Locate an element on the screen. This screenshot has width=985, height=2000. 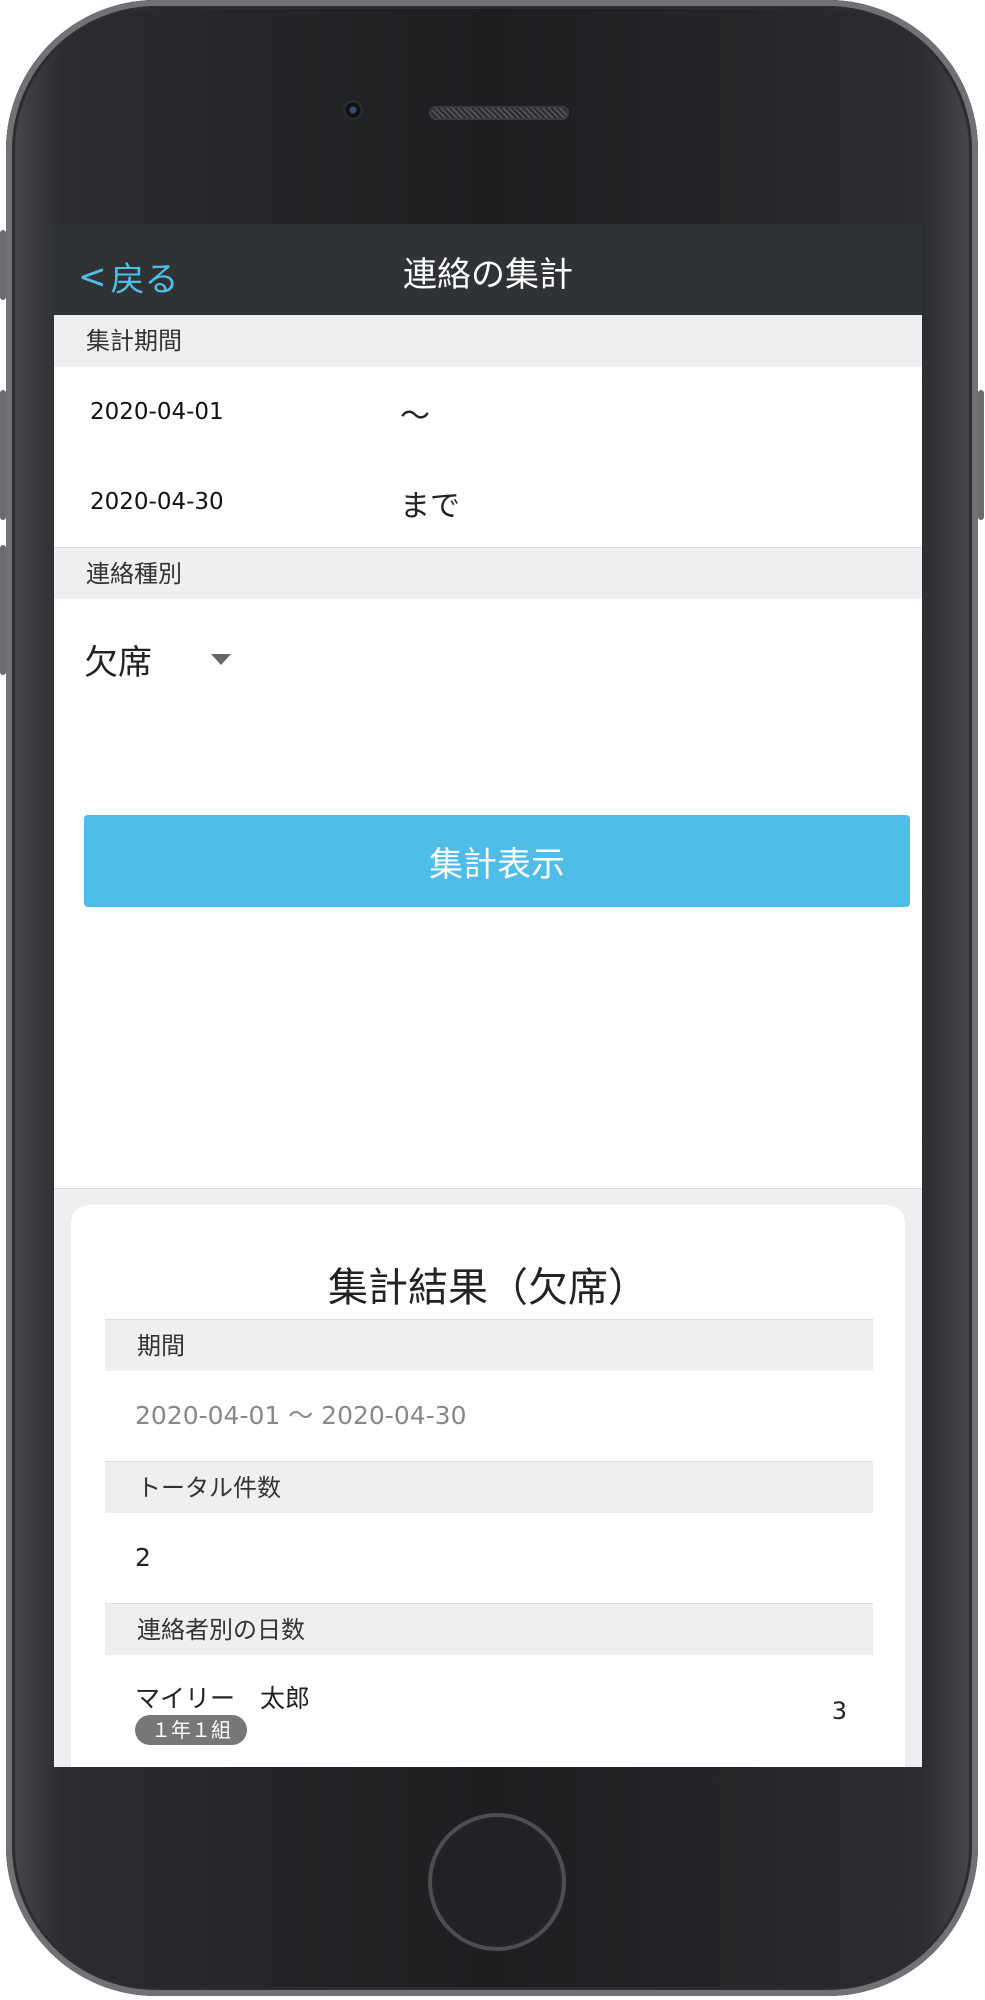
class-badge: １年１組 is located at coordinates (191, 1730).